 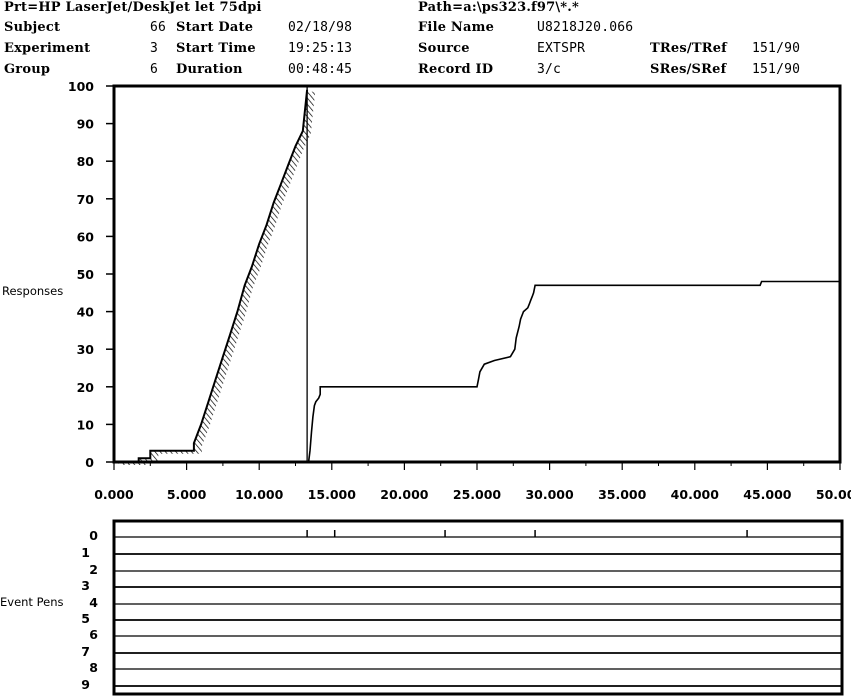 I want to click on x-tick-label: 20.000, so click(x=404, y=494).